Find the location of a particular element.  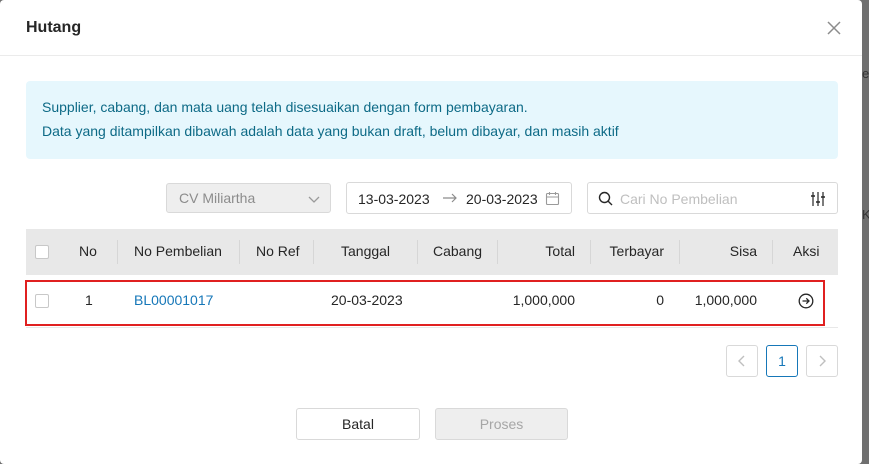

arrow-circle-right-icon is located at coordinates (806, 301).